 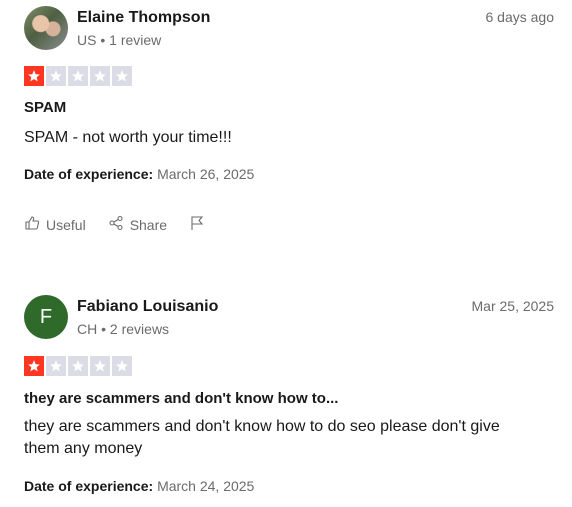 I want to click on report-button, so click(x=197, y=224).